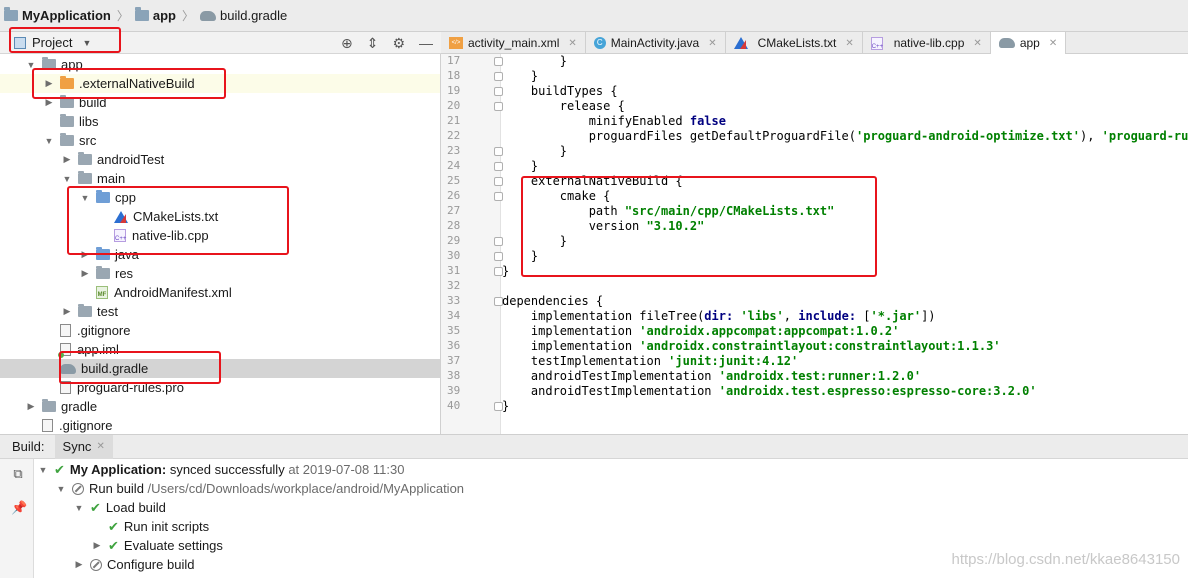 The height and width of the screenshot is (578, 1188). What do you see at coordinates (157, 545) in the screenshot?
I see `build-step: ▶ ✔ Evaluate settings` at bounding box center [157, 545].